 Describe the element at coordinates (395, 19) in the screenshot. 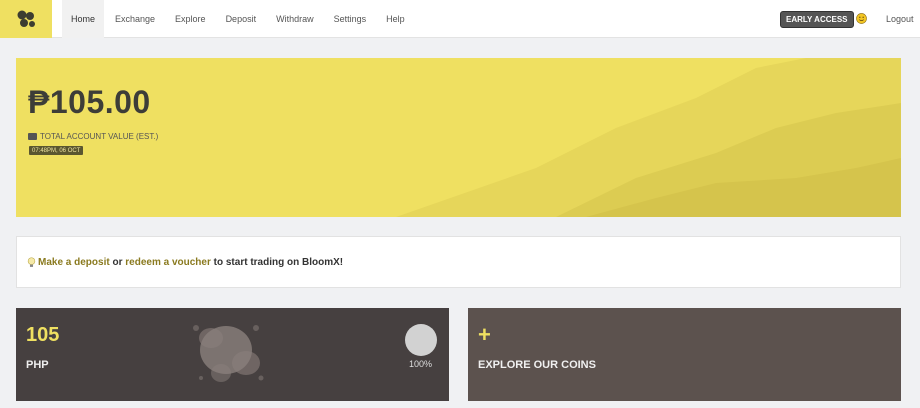

I see `nav-help: Help` at that location.